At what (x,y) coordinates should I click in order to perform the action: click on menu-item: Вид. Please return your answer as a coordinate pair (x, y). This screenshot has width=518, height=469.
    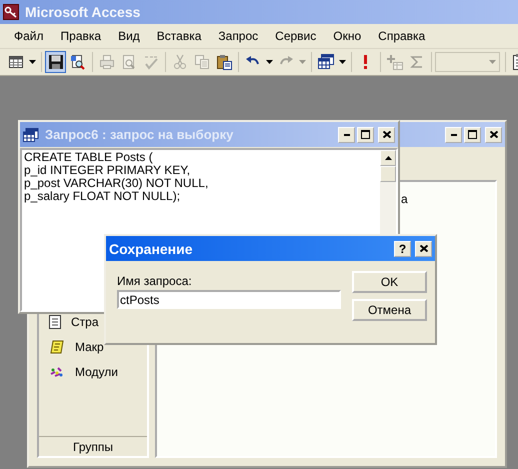
    Looking at the image, I should click on (129, 36).